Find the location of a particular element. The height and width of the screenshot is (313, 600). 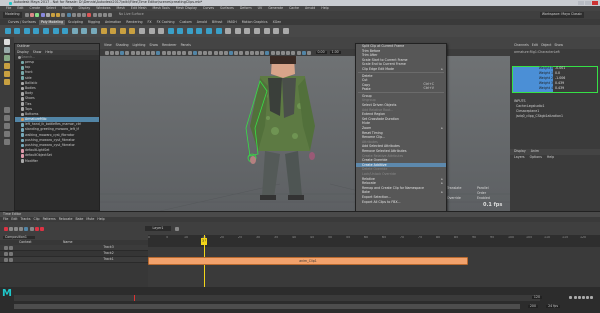

play-back-icon is located at coordinates (579, 297).